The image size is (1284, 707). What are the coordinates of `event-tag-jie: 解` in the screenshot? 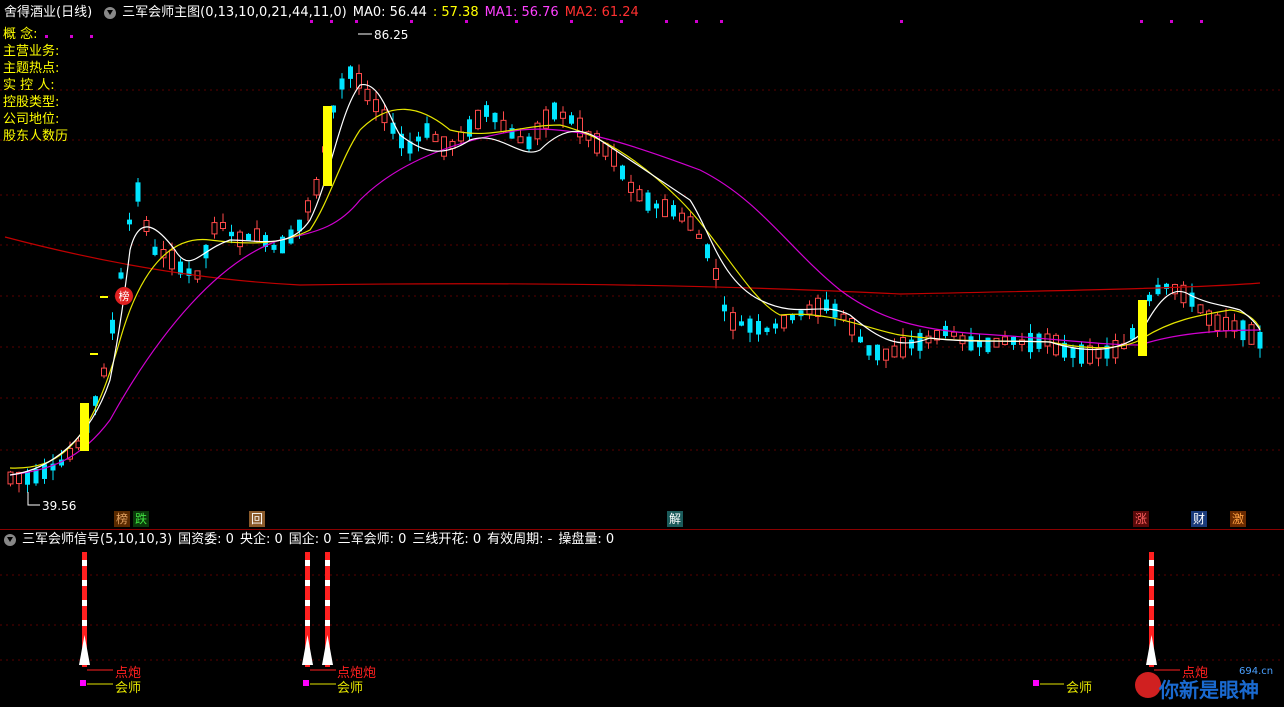 It's located at (675, 519).